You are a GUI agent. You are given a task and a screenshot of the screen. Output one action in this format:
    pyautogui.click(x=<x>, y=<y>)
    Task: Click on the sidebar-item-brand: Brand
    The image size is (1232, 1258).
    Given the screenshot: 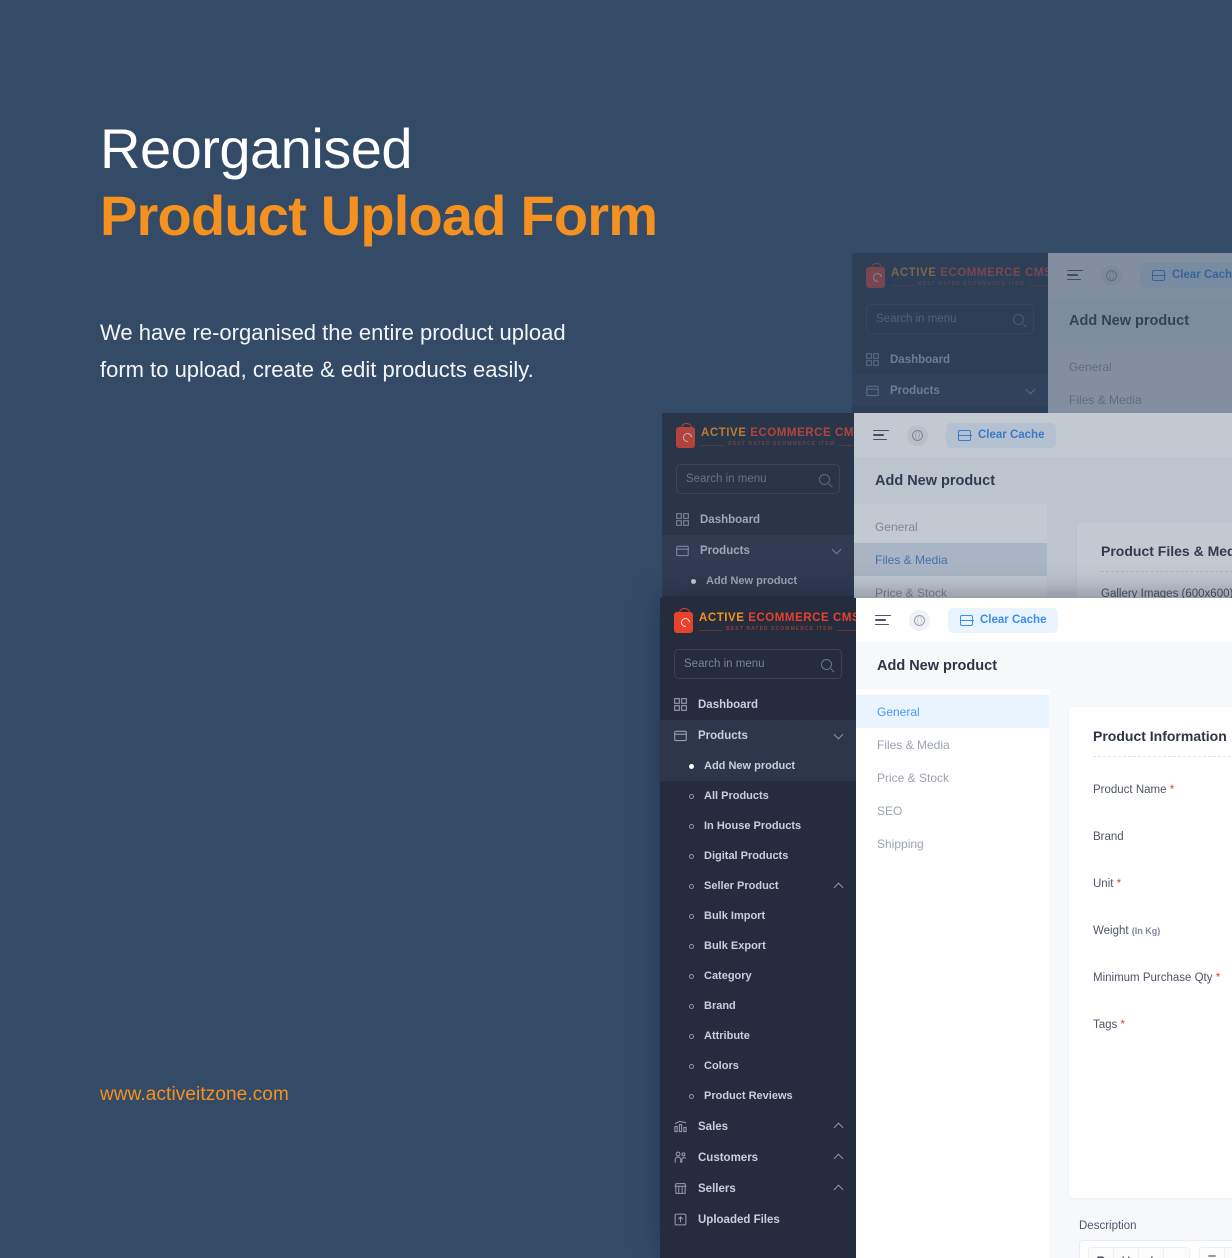 What is the action you would take?
    pyautogui.click(x=758, y=1006)
    